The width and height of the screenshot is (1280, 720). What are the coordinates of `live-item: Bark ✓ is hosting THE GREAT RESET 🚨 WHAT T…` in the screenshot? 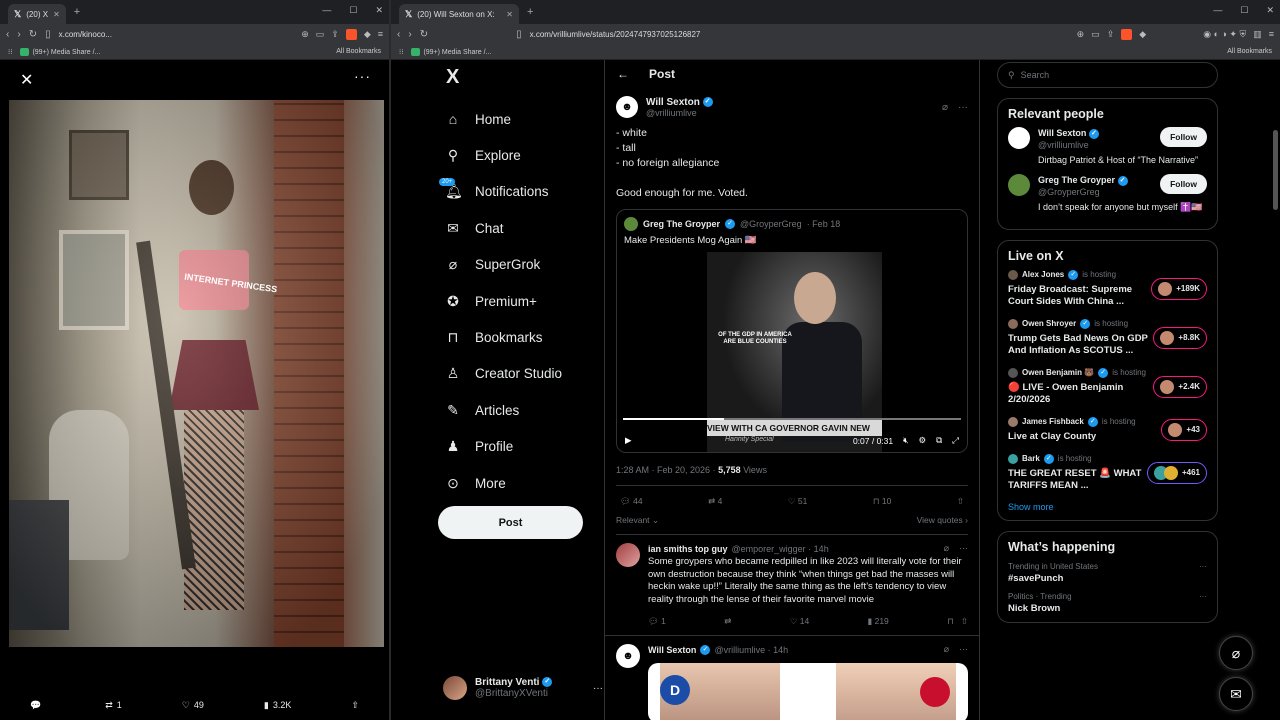 It's located at (1107, 472).